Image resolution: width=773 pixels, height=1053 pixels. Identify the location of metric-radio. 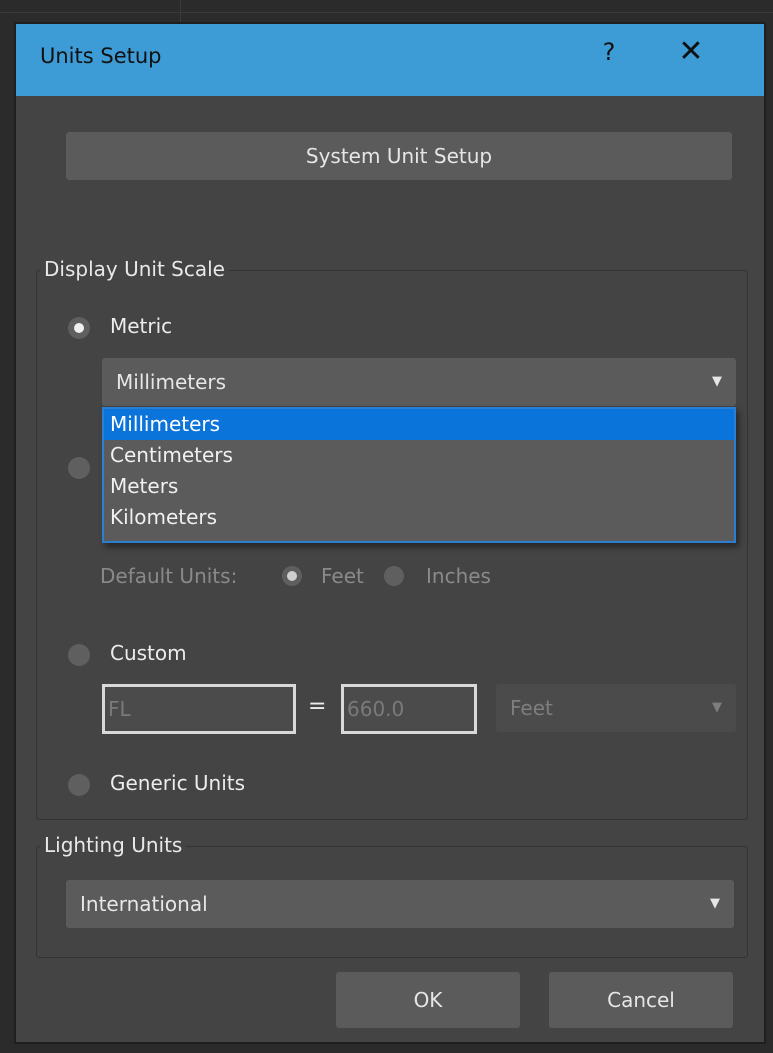
(79, 328).